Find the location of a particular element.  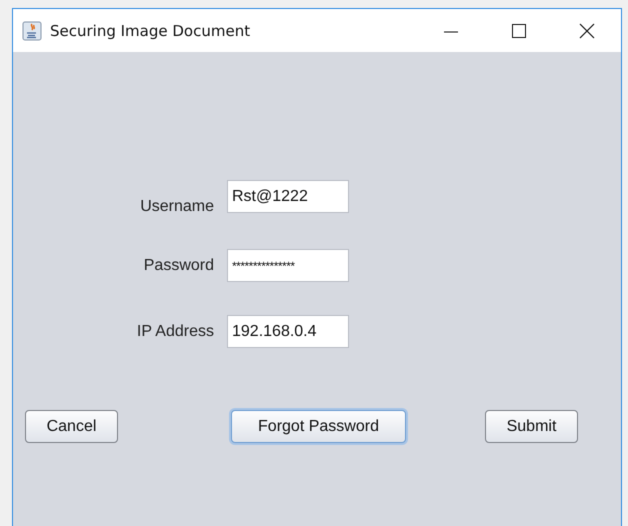

close-icon is located at coordinates (587, 30).